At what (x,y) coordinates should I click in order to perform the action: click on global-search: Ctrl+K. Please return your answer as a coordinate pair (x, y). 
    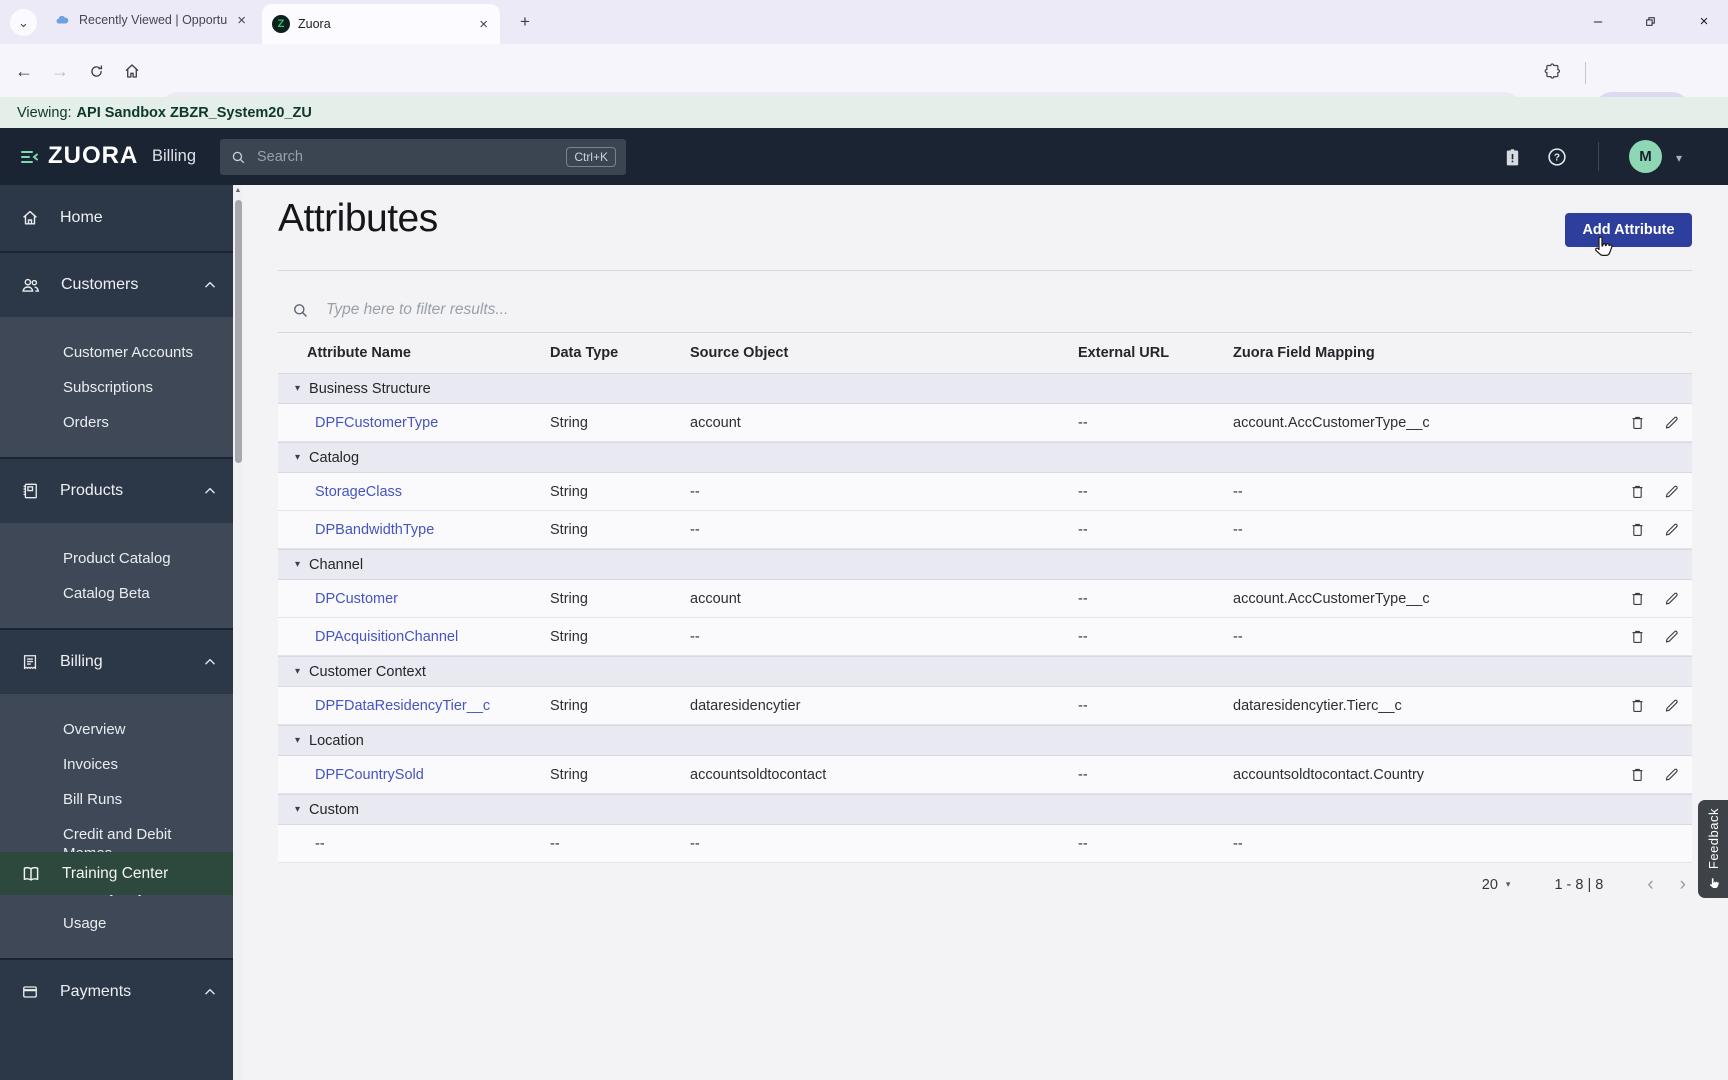
    Looking at the image, I should click on (423, 157).